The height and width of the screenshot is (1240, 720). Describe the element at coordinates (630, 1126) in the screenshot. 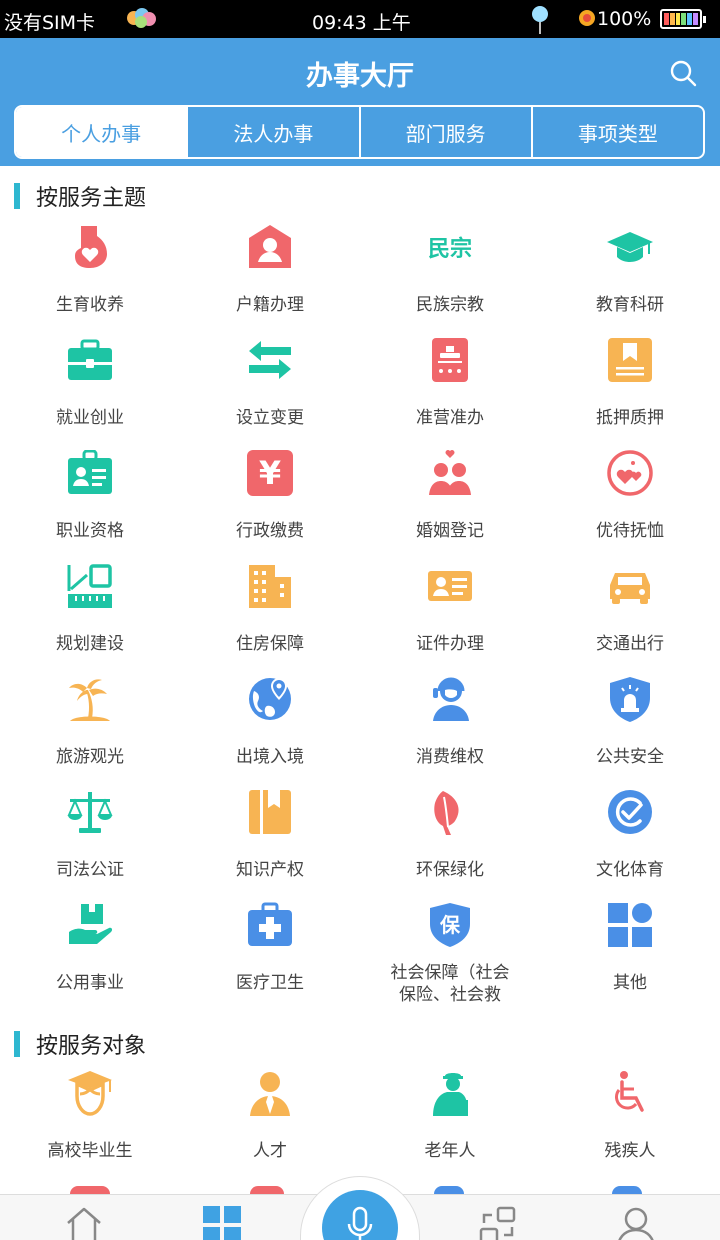

I see `target-item-disabled: 残疾人` at that location.